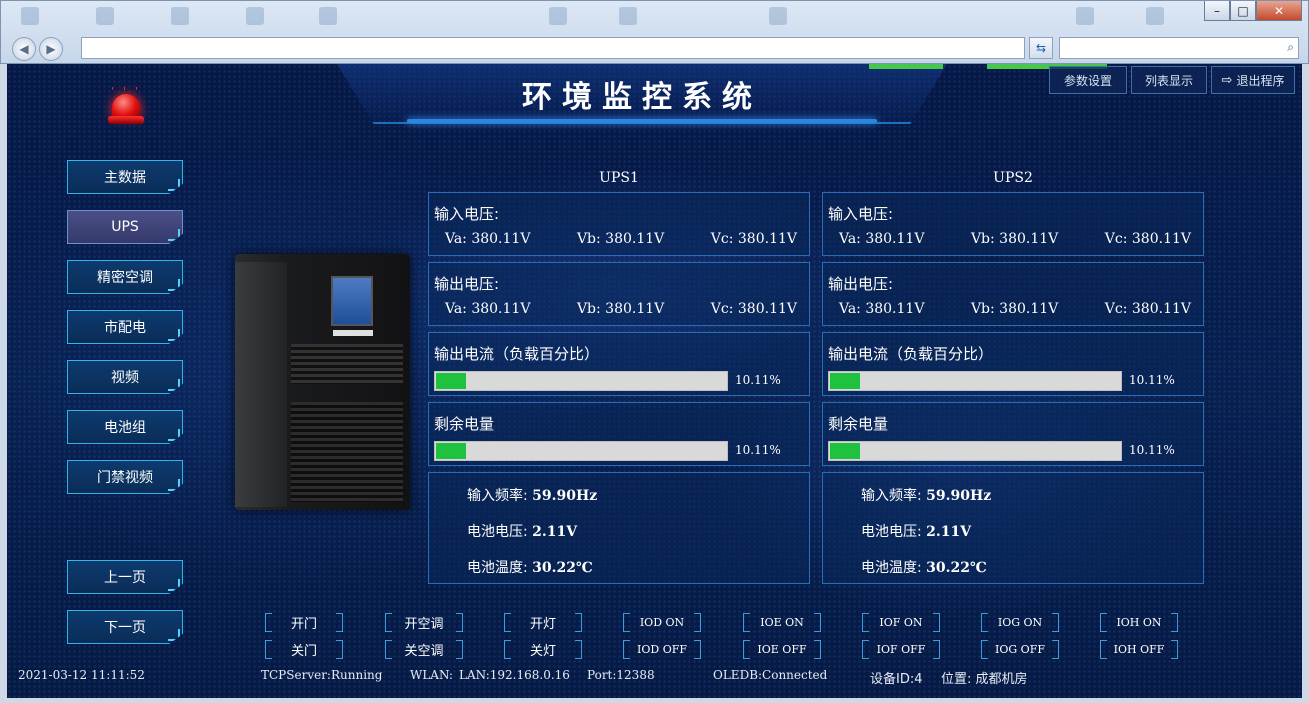 This screenshot has width=1309, height=703. Describe the element at coordinates (924, 567) in the screenshot. I see `battery-temperature-row: 电池温度: 30.22℃` at that location.